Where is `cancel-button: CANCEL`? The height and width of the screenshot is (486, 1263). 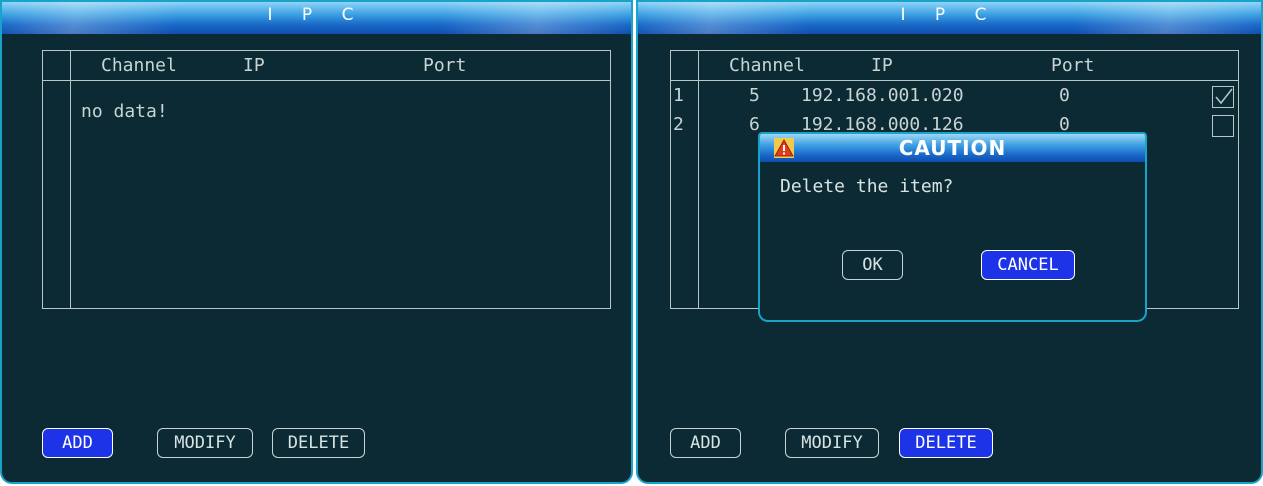 cancel-button: CANCEL is located at coordinates (1028, 265).